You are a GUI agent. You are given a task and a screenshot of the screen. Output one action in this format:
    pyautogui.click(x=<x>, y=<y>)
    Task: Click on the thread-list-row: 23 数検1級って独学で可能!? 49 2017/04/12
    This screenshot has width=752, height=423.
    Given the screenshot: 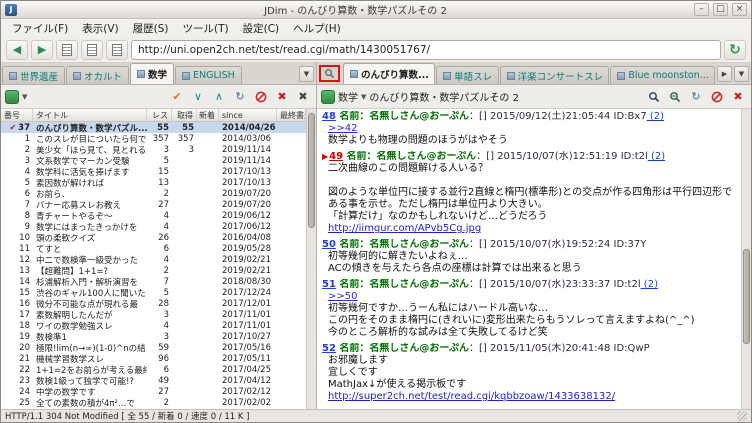 What is the action you would take?
    pyautogui.click(x=153, y=381)
    